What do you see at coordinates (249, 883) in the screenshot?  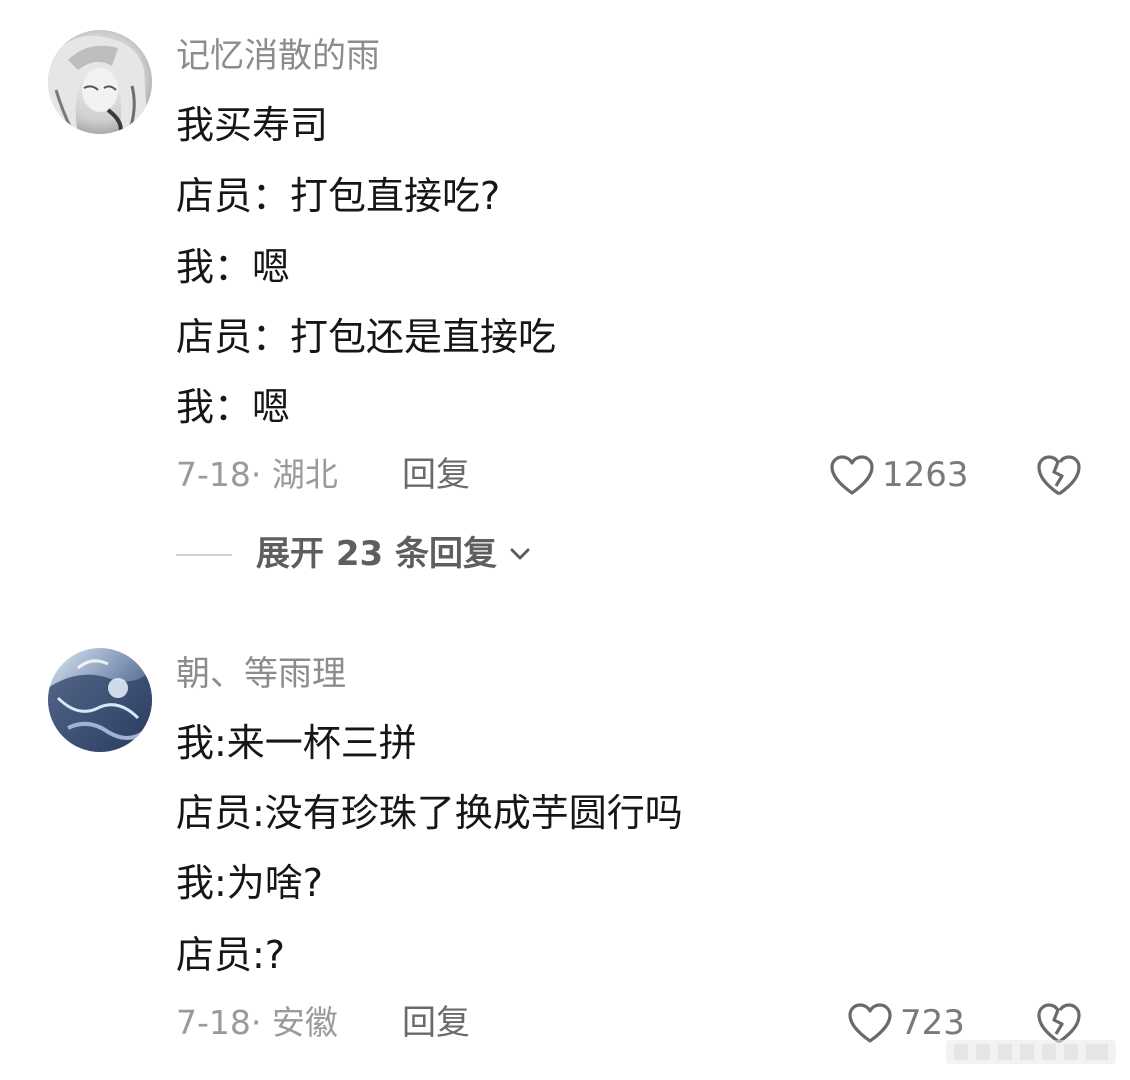 I see `comment-text-line: 我:为啥?` at bounding box center [249, 883].